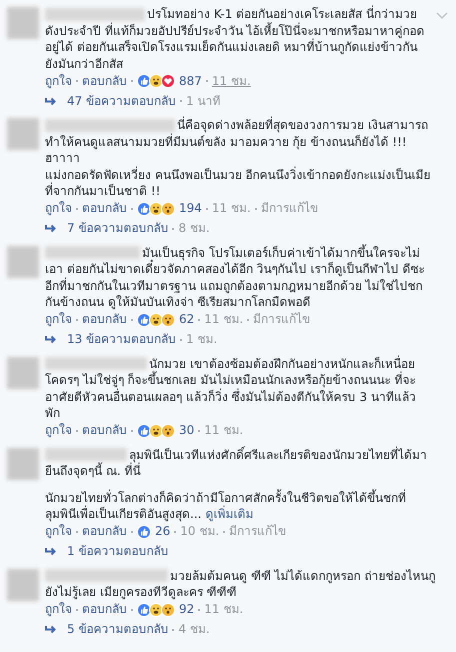 This screenshot has width=456, height=652. Describe the element at coordinates (234, 286) in the screenshot. I see `comment-text: อีกที่มาชกกันในเวทีมาตรฐาน แถมถูกต้องตามกฎหมายอีกด้วย ไม่ใช่ไปชก` at that location.